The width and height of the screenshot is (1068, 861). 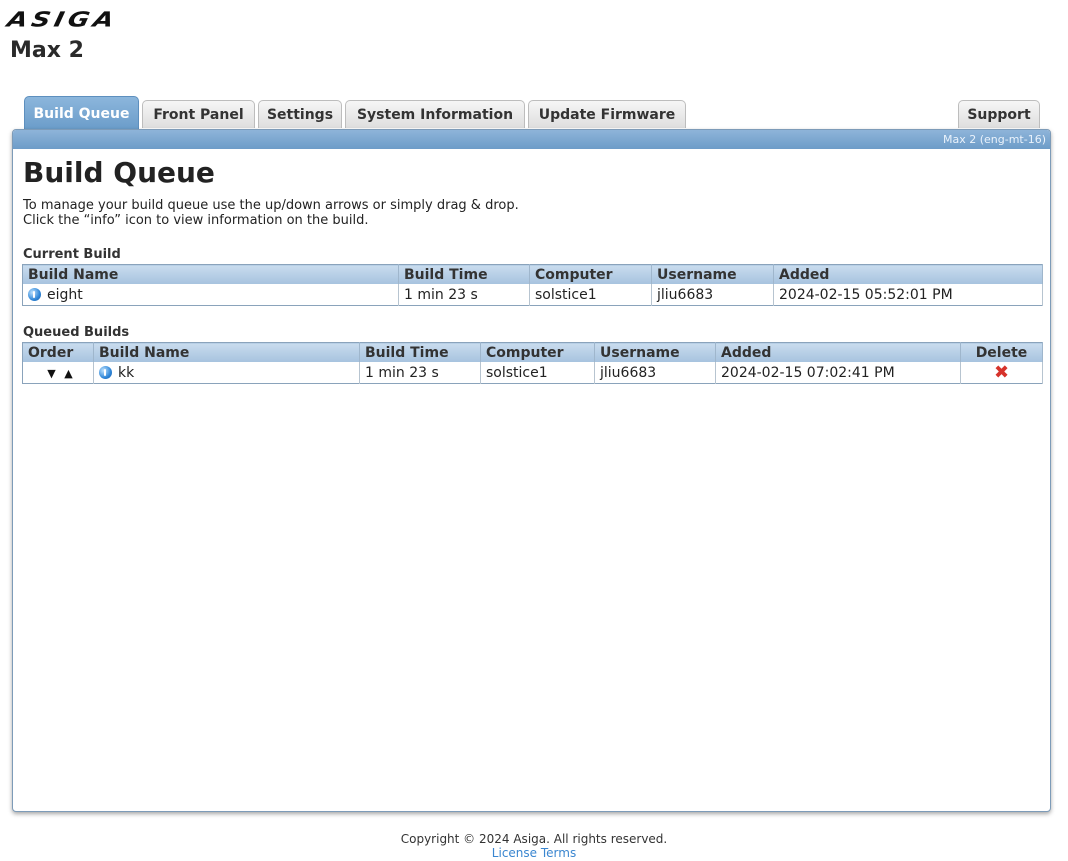 I want to click on asiga-logo: ASIGA, so click(x=62, y=20).